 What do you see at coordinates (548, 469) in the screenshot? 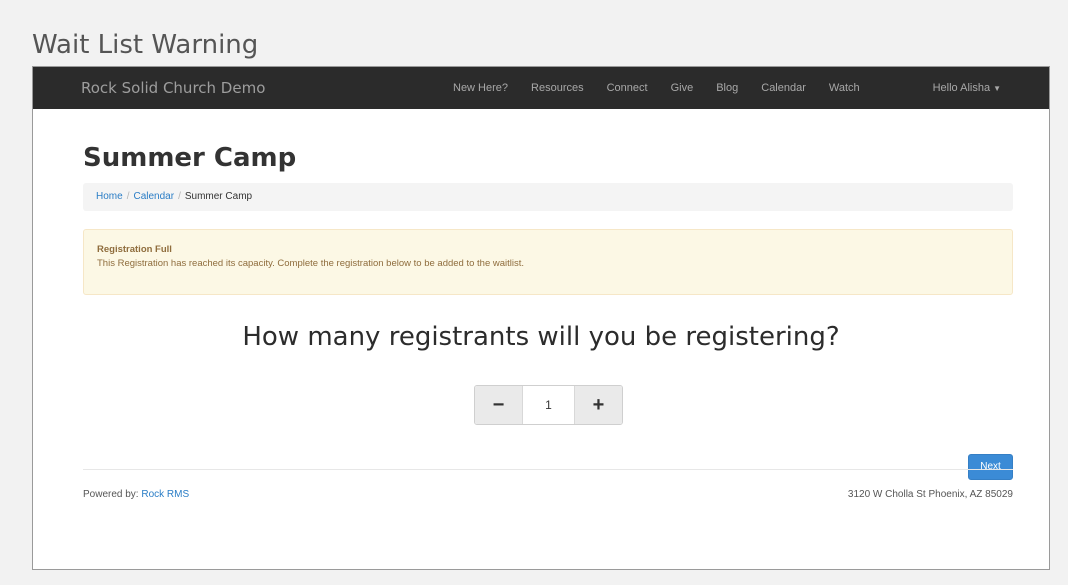
I see `footer-divider` at bounding box center [548, 469].